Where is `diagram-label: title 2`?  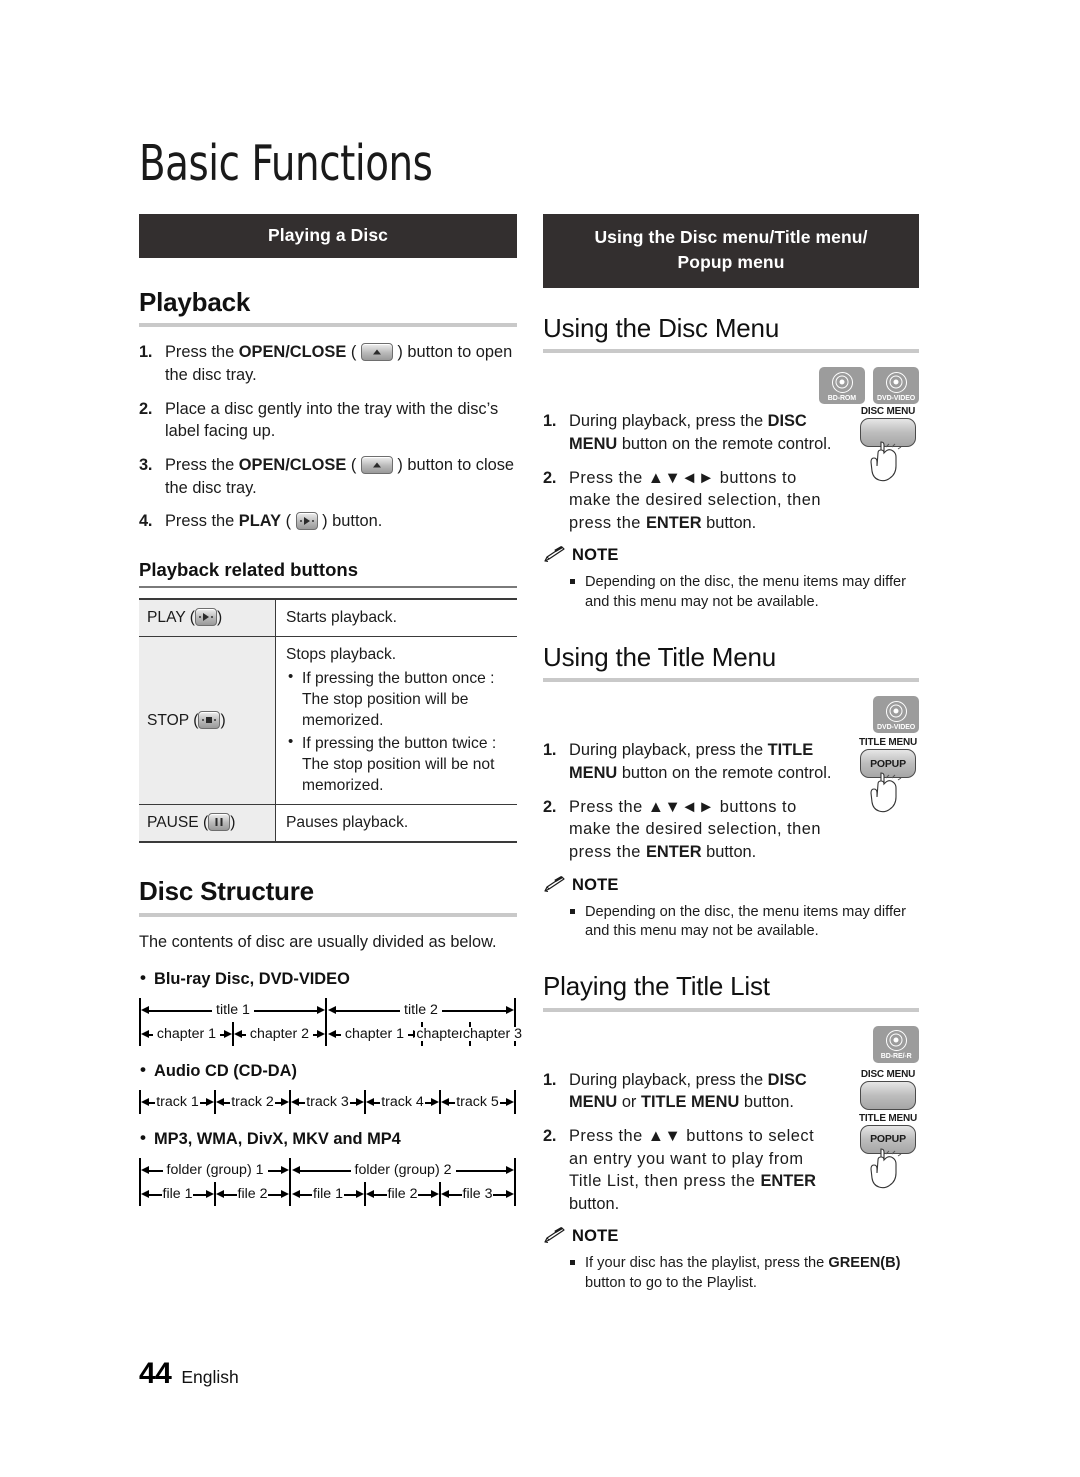
diagram-label: title 2 is located at coordinates (421, 1010).